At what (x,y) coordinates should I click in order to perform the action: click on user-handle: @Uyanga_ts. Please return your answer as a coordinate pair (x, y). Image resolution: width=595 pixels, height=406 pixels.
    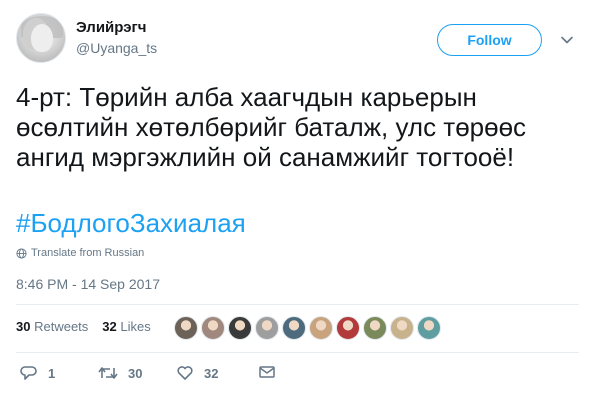
    Looking at the image, I should click on (116, 48).